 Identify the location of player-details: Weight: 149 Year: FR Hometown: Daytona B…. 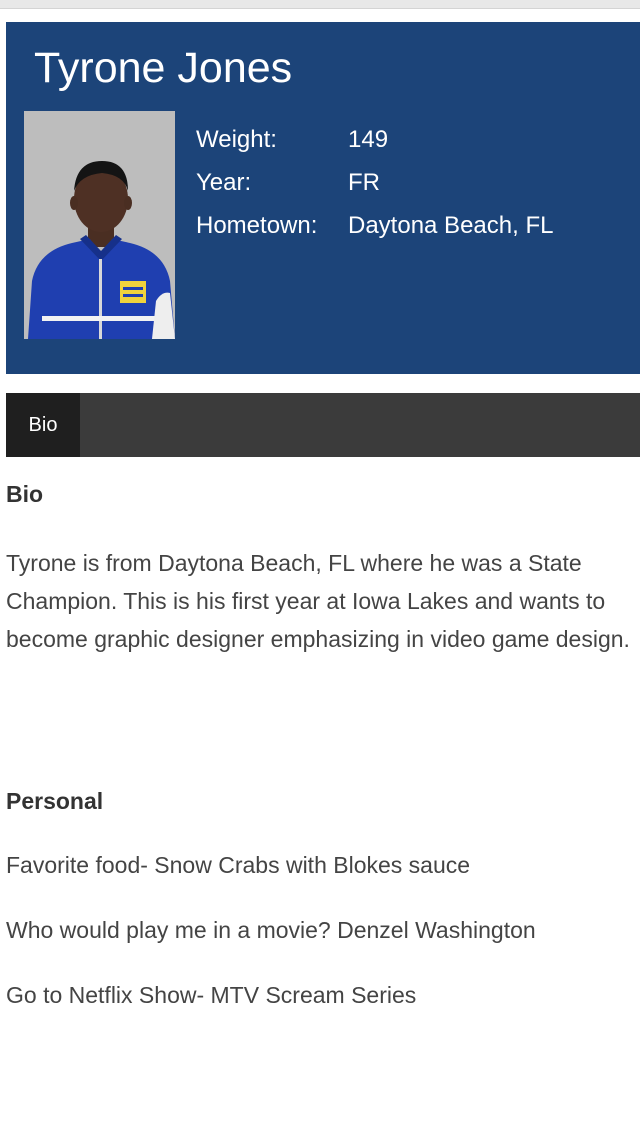
(374, 182).